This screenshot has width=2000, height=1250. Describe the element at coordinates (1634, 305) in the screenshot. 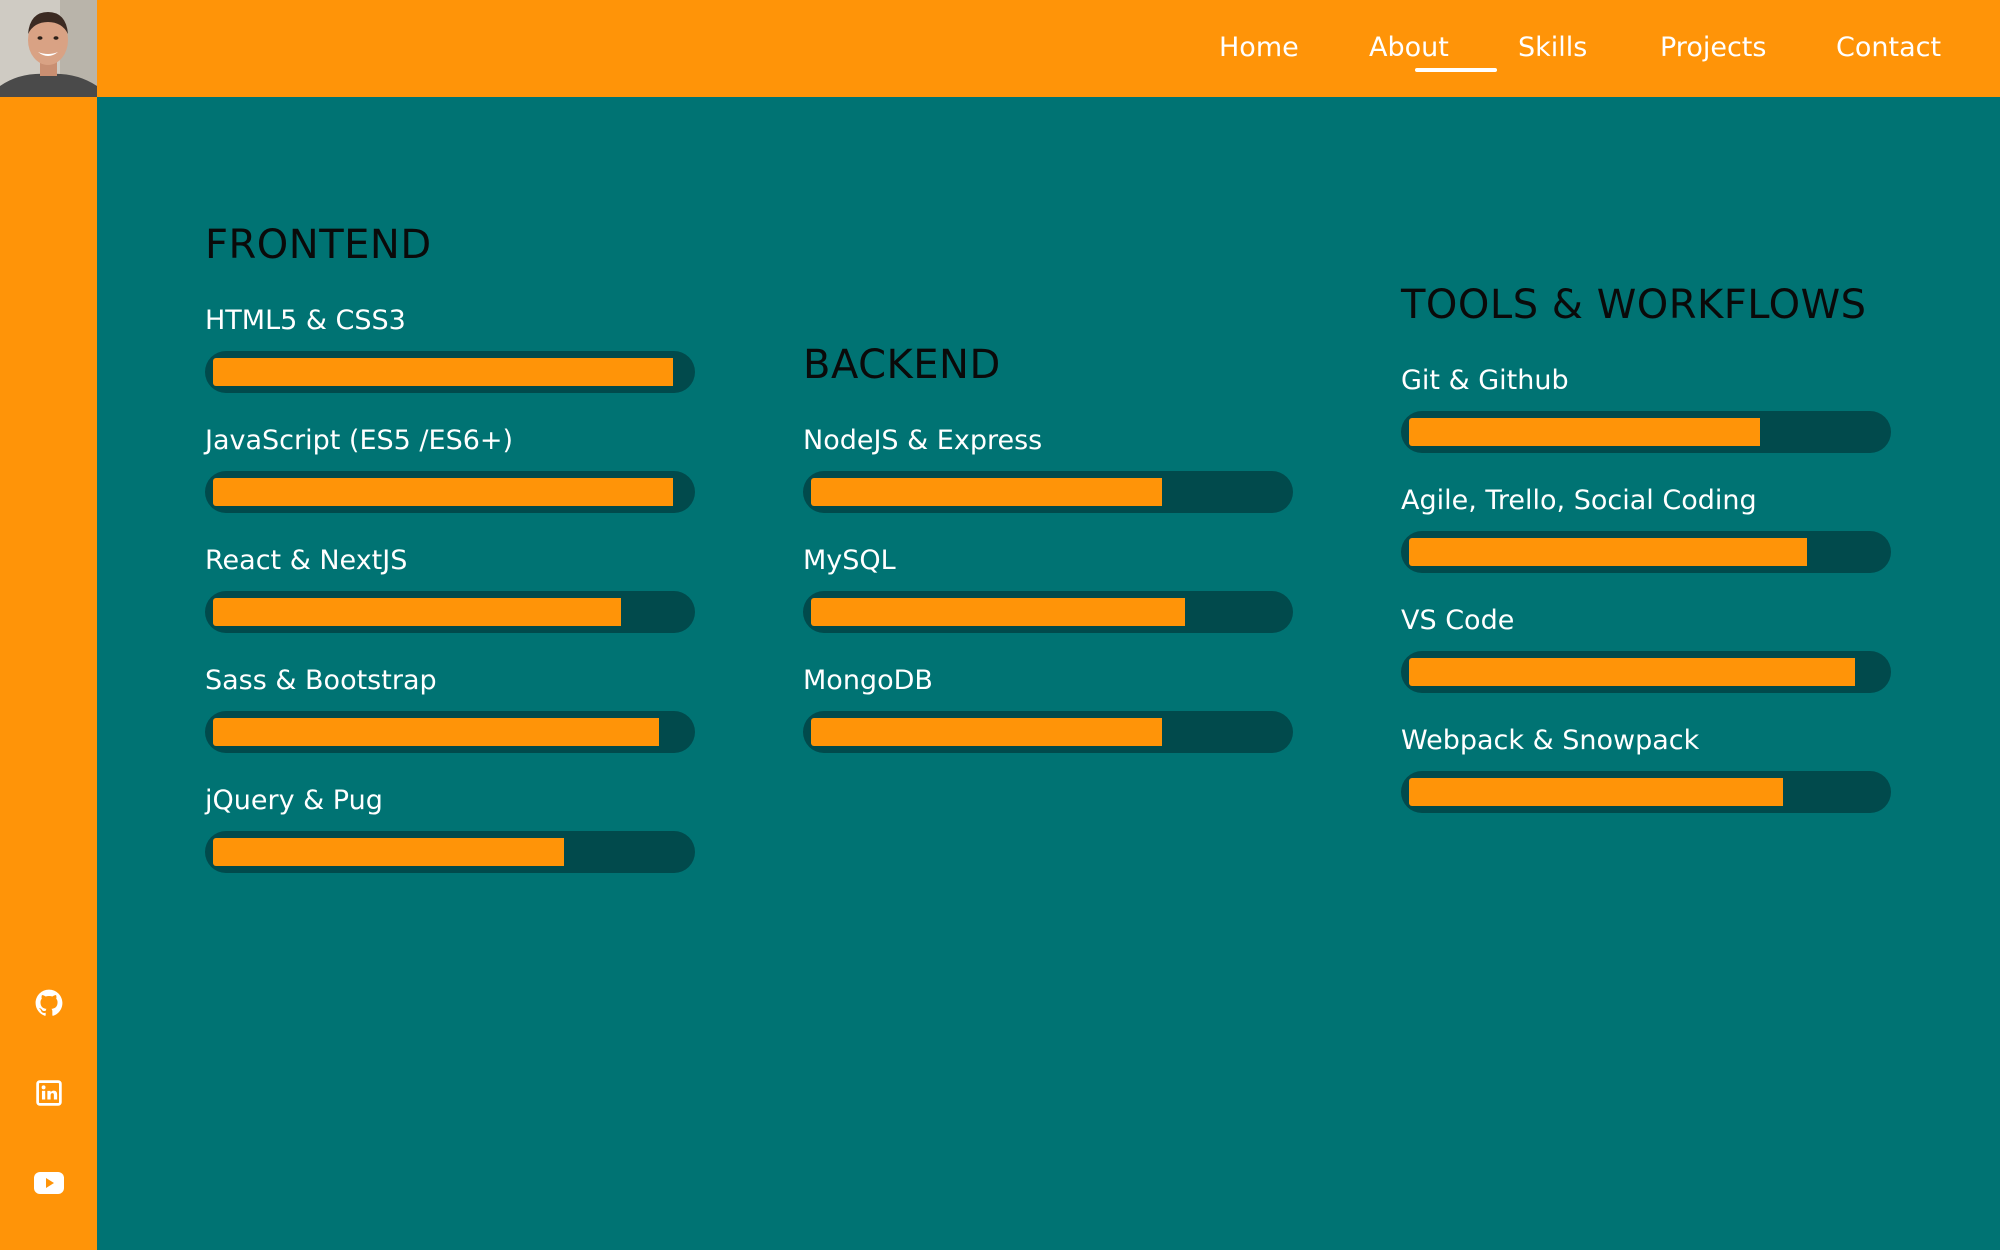

I see `tools-heading: TOOLS & WORKFLOWS` at that location.